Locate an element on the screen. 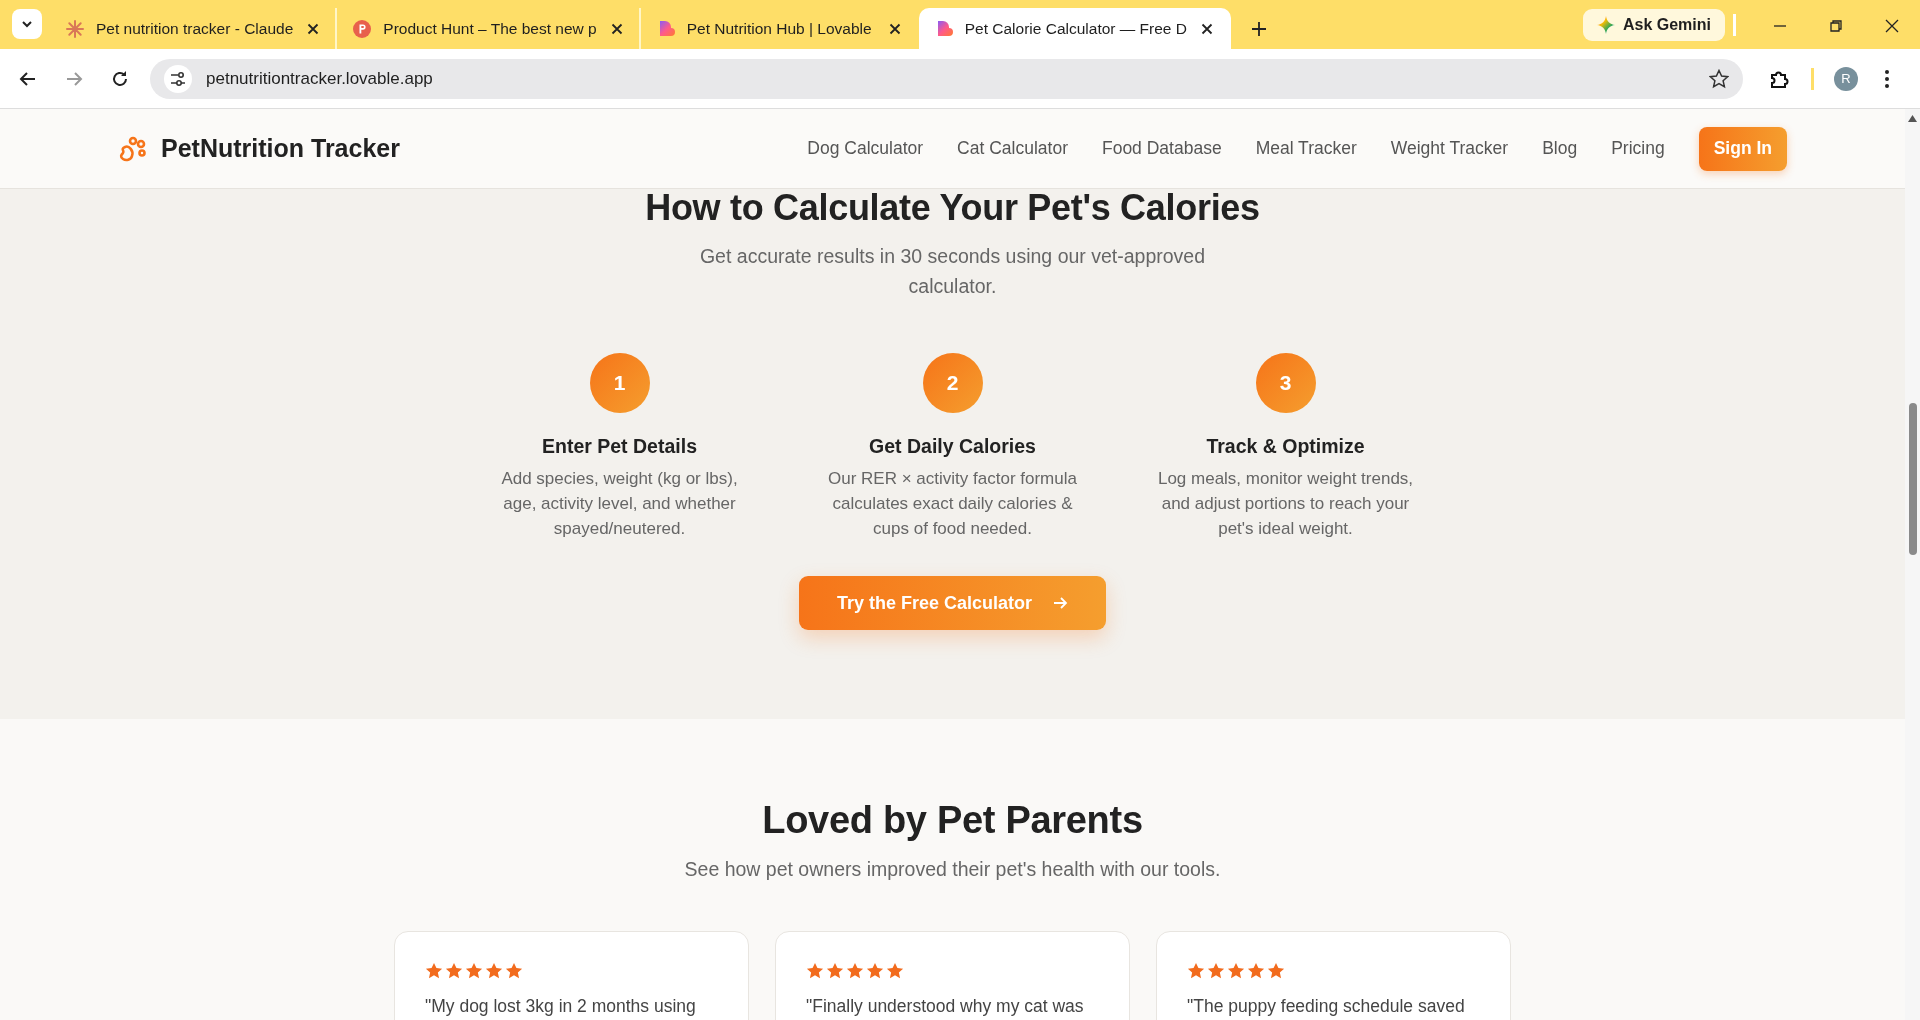  step-title: Get Daily Calories is located at coordinates (952, 446).